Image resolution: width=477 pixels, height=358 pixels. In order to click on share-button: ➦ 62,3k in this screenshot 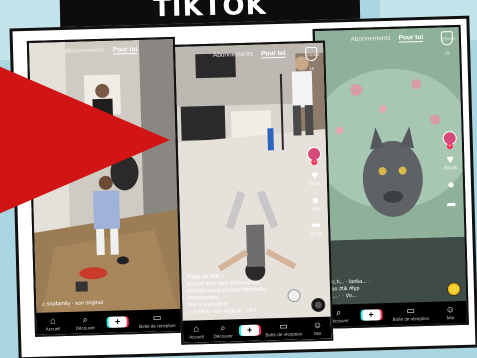, I will do `click(316, 227)`.